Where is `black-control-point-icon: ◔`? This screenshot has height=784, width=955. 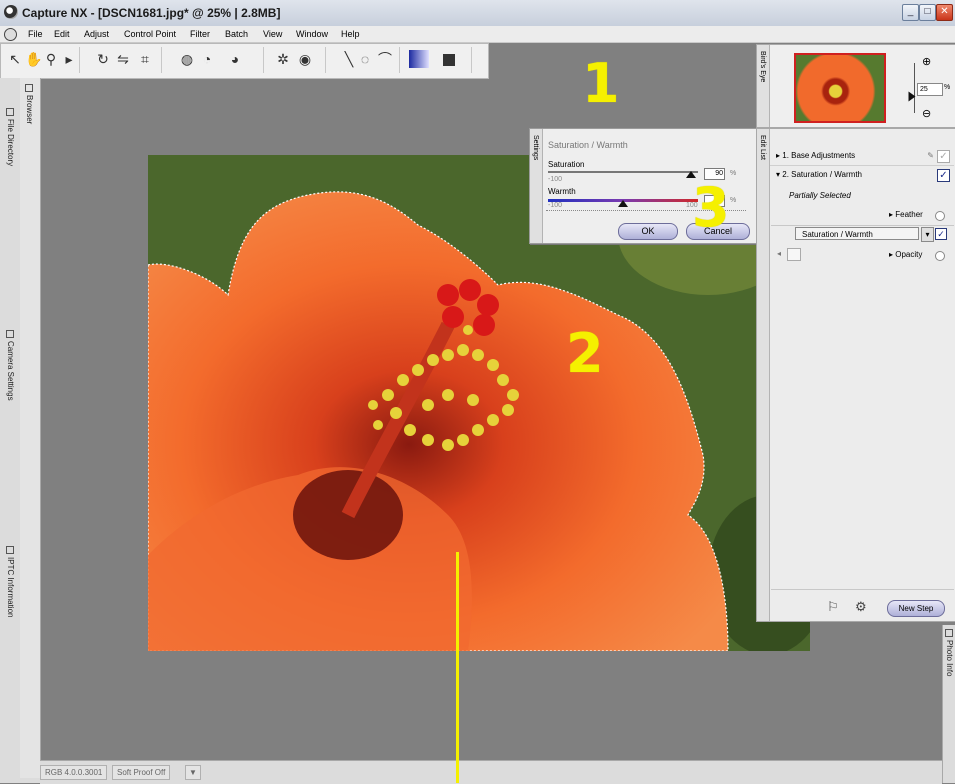 black-control-point-icon: ◔ is located at coordinates (207, 59).